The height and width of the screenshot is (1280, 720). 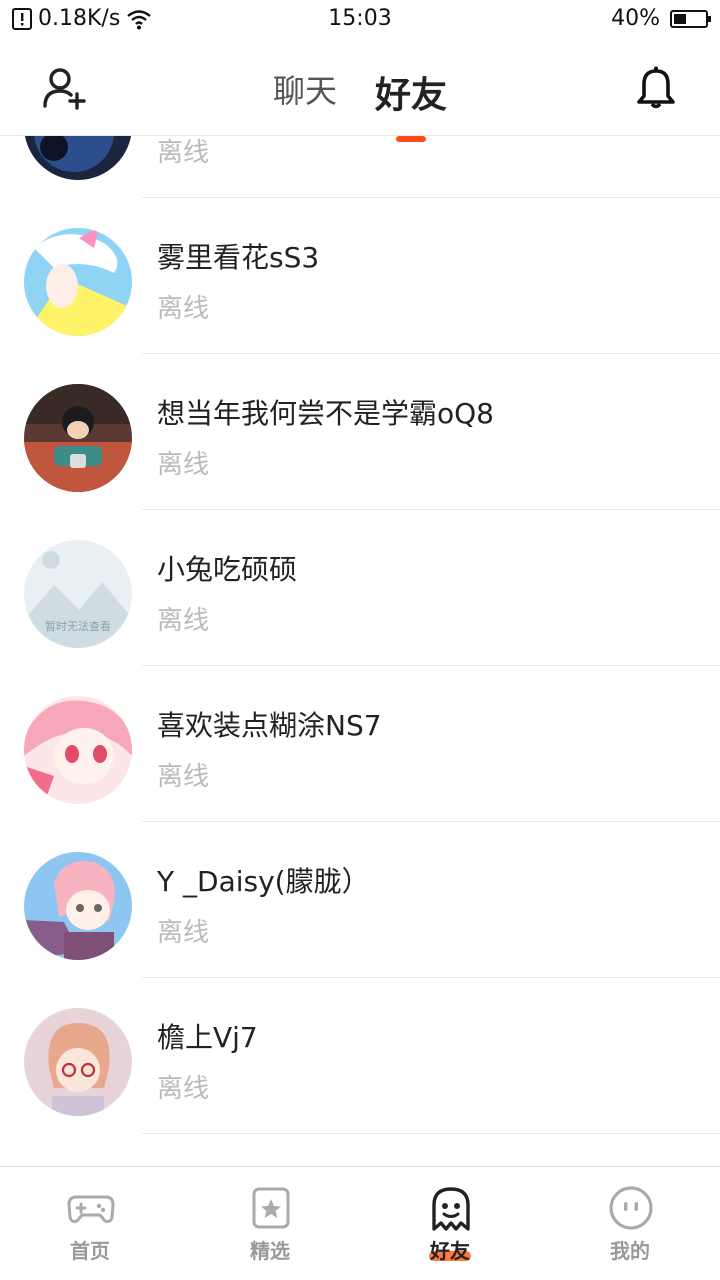 What do you see at coordinates (325, 413) in the screenshot?
I see `friend-name: 想当年我何尝不是学霸oQ8` at bounding box center [325, 413].